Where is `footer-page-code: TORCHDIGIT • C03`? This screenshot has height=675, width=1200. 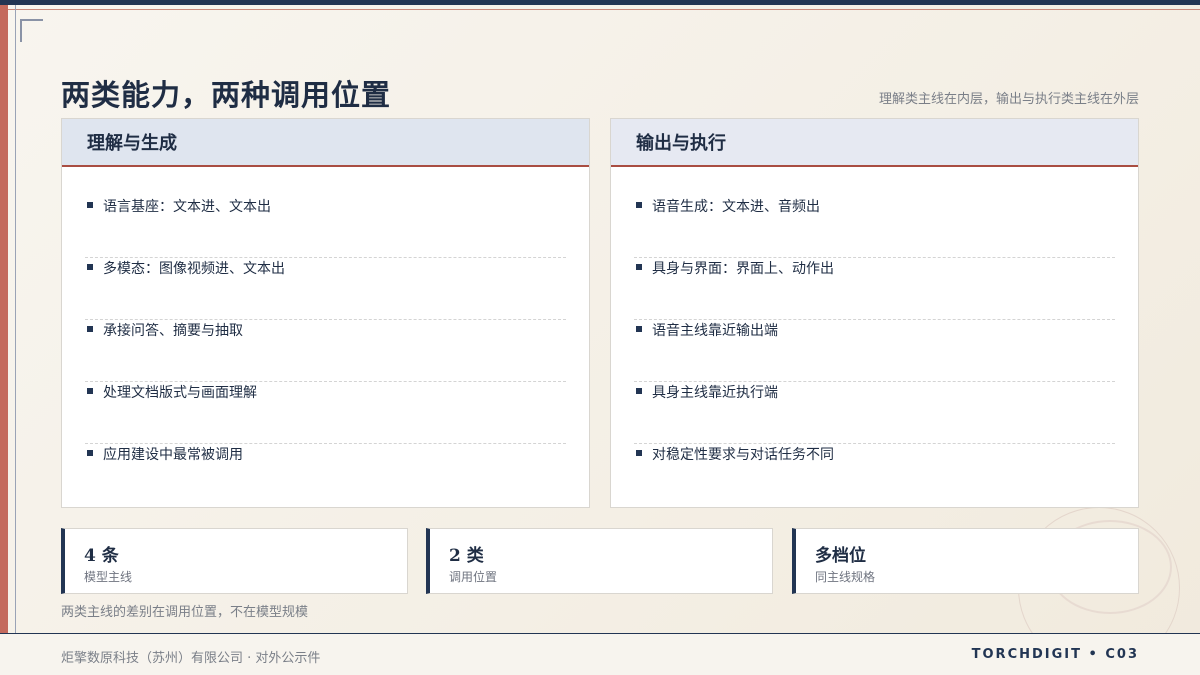 footer-page-code: TORCHDIGIT • C03 is located at coordinates (1055, 654).